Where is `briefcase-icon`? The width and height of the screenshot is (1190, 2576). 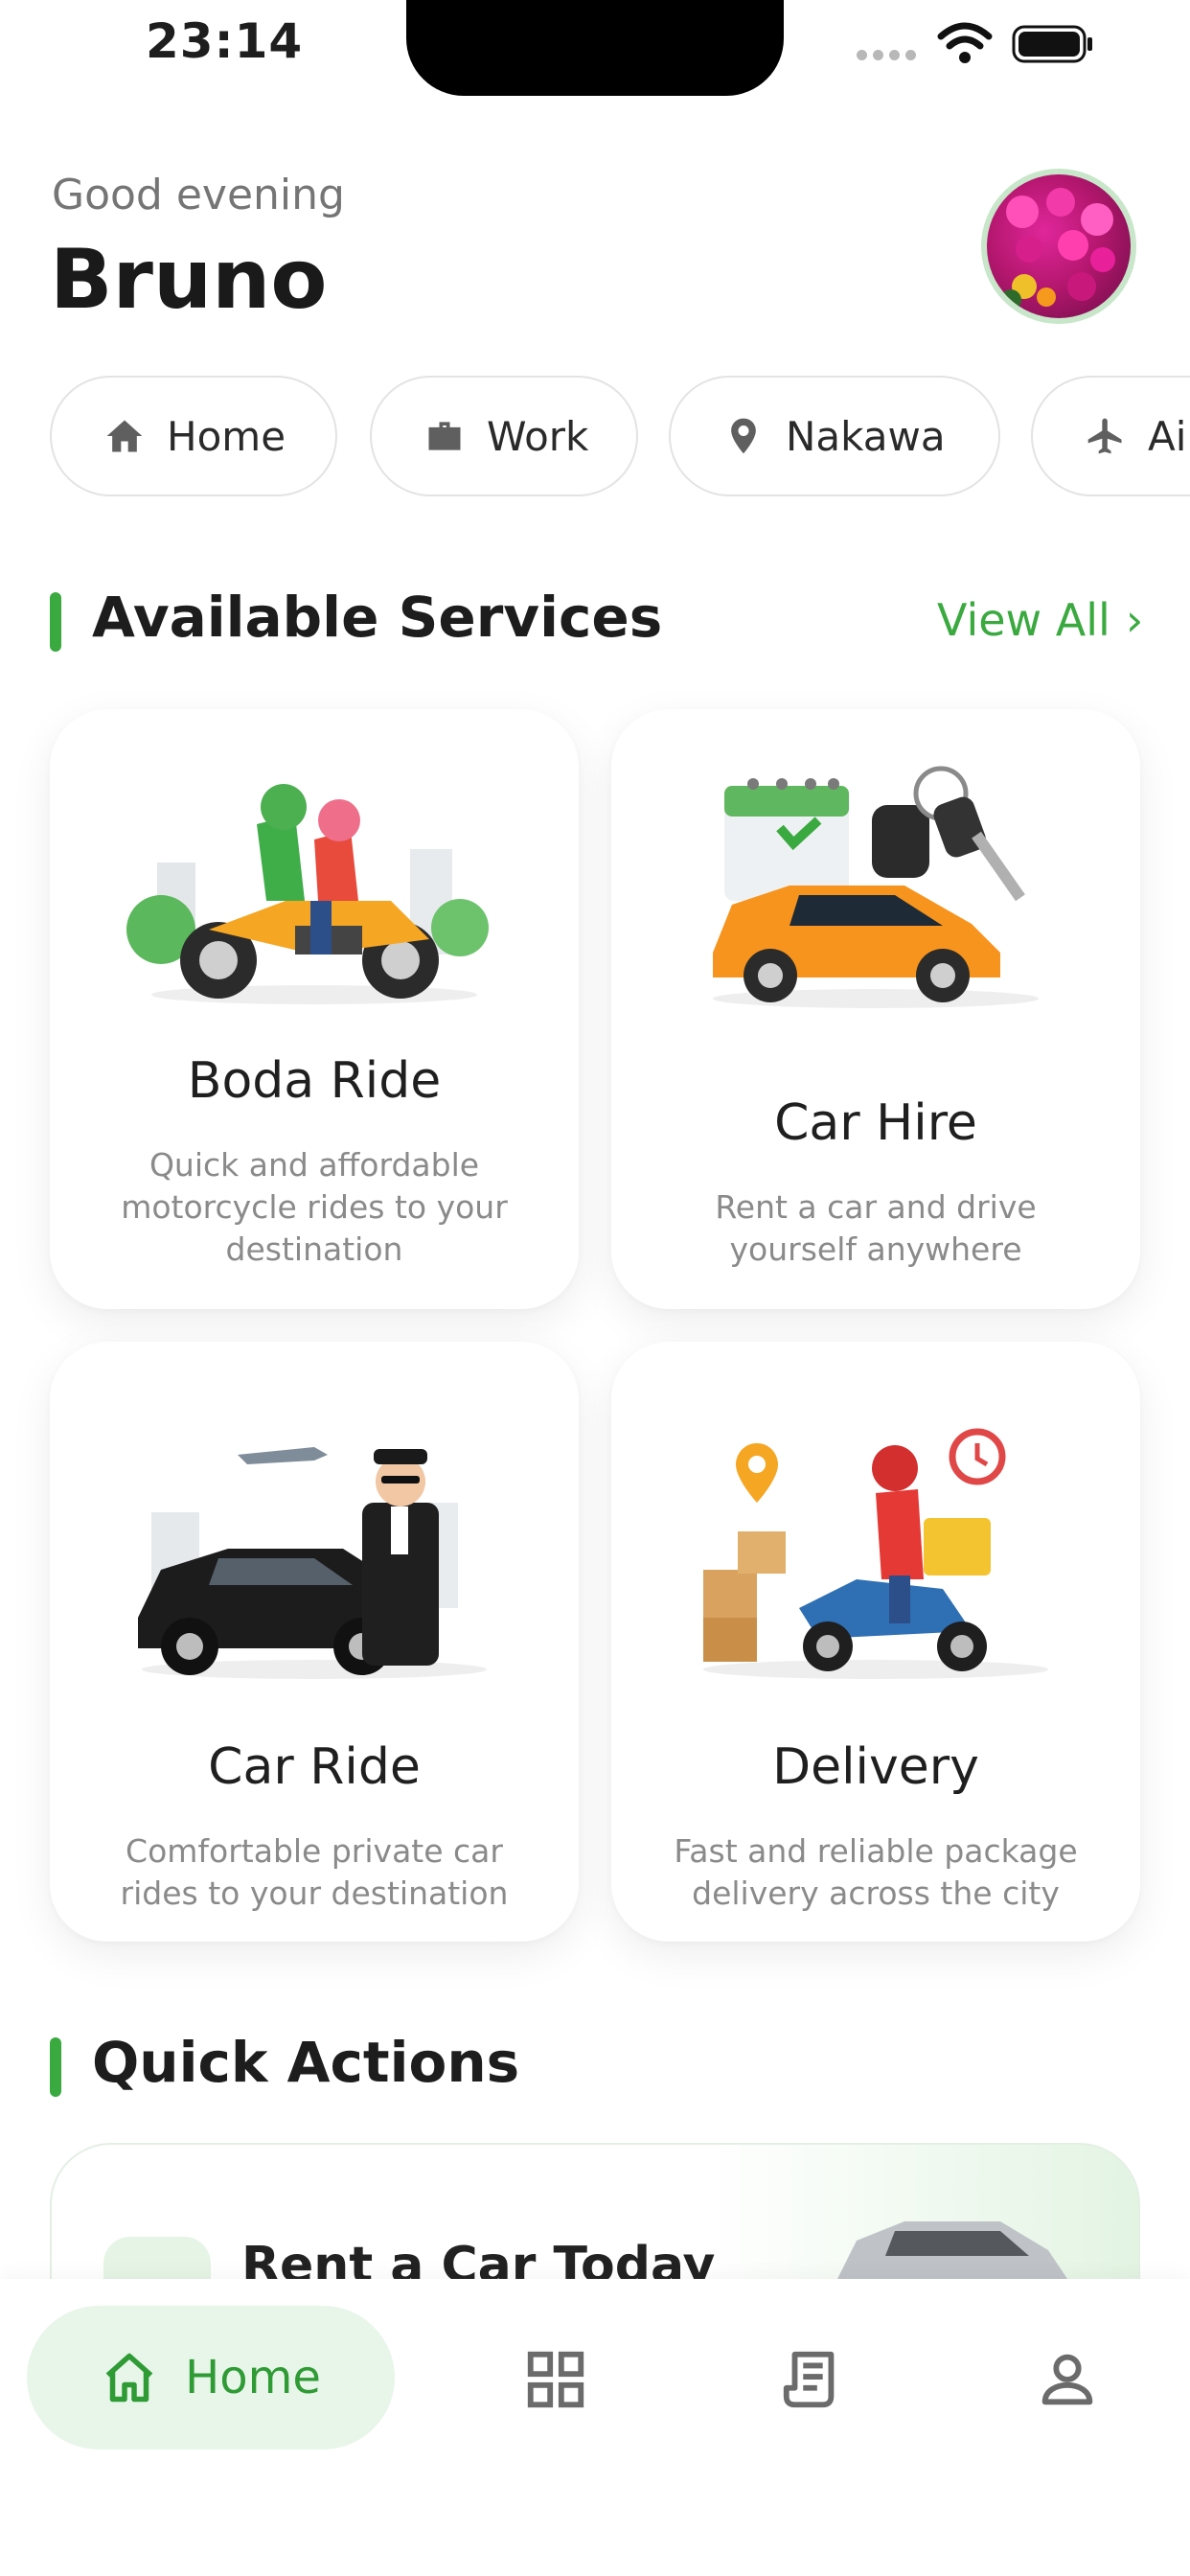 briefcase-icon is located at coordinates (445, 436).